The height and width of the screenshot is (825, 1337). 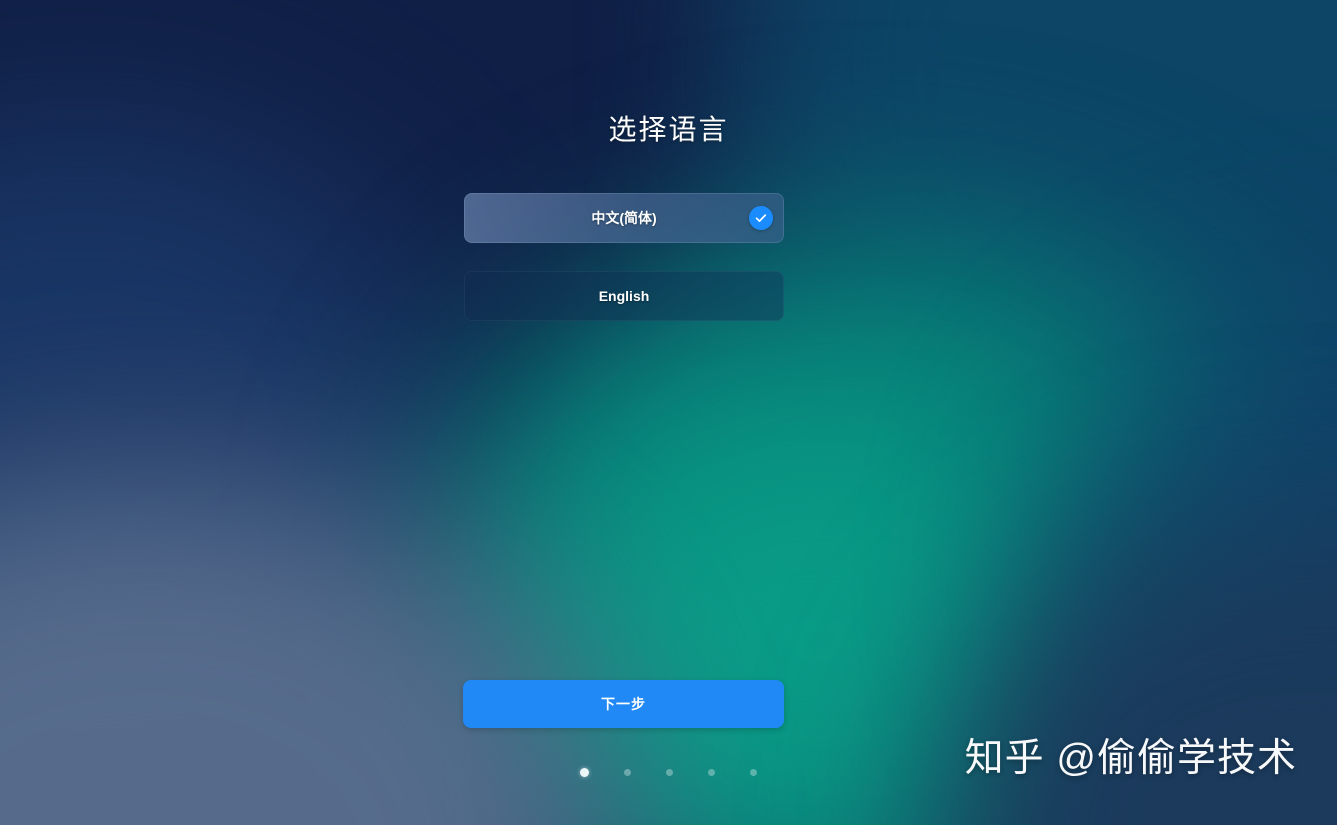 I want to click on language-option-label: English, so click(x=624, y=296).